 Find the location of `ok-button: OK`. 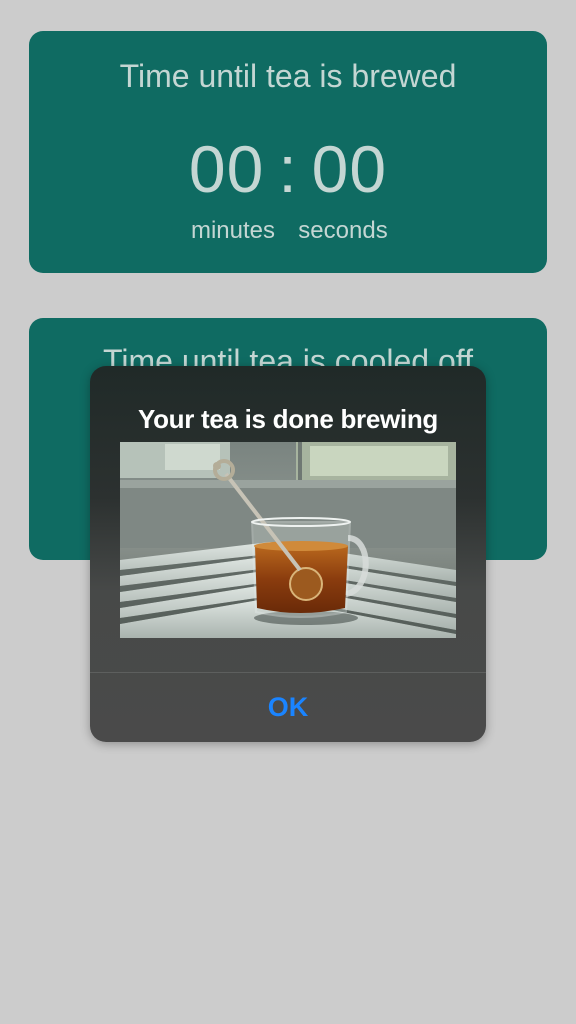

ok-button: OK is located at coordinates (288, 707).